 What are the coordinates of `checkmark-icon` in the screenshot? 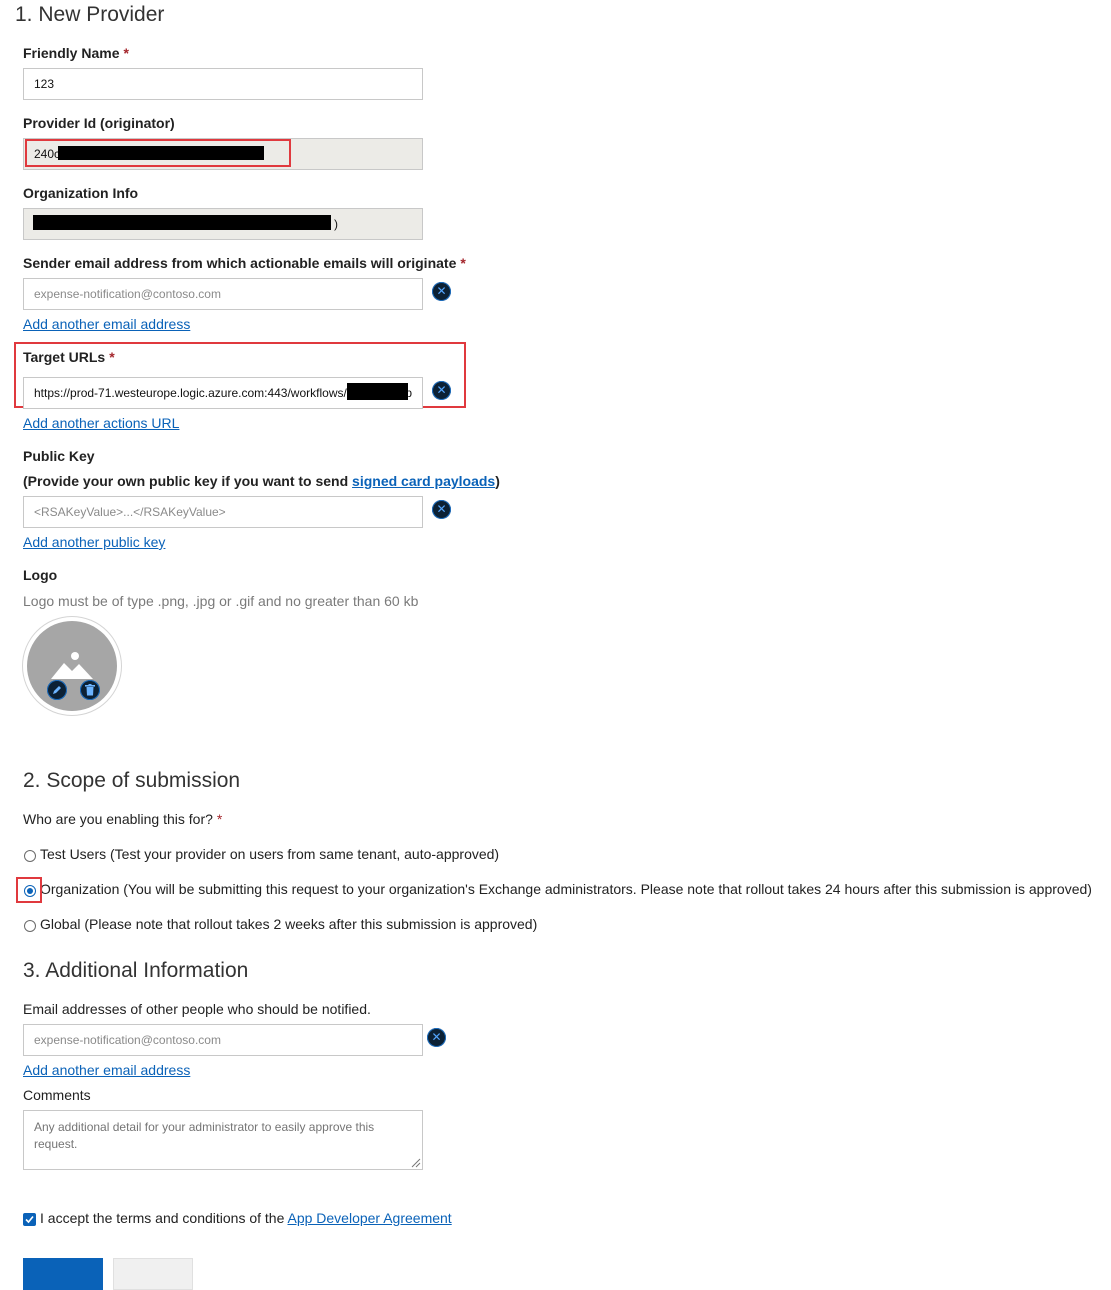 It's located at (29, 1219).